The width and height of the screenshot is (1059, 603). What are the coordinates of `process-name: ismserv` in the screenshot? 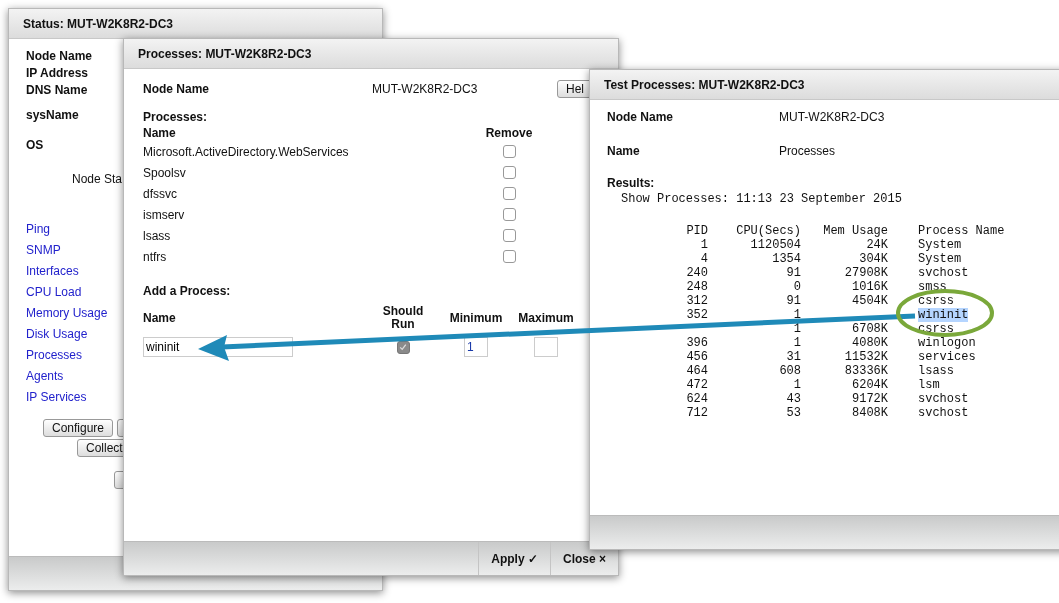 It's located at (164, 214).